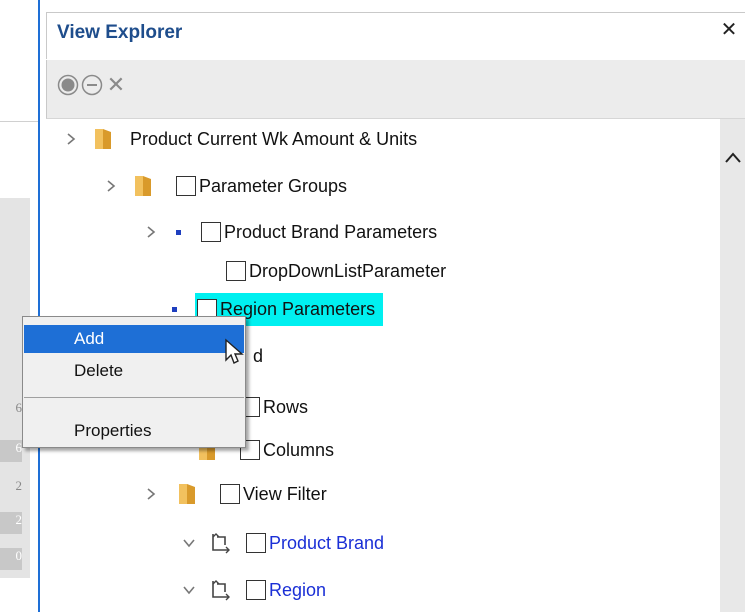 The width and height of the screenshot is (745, 612). What do you see at coordinates (729, 30) in the screenshot?
I see `close-icon: ✕` at bounding box center [729, 30].